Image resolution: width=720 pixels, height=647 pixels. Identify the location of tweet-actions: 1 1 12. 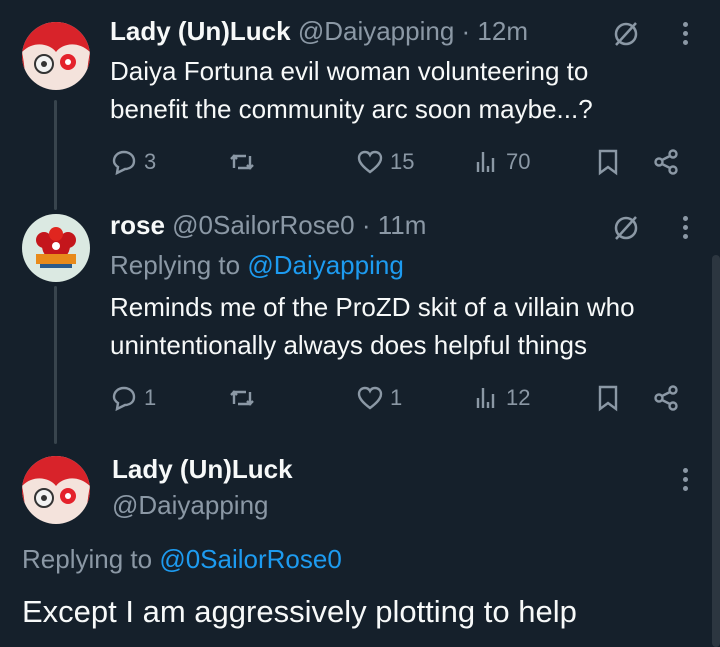
(398, 398).